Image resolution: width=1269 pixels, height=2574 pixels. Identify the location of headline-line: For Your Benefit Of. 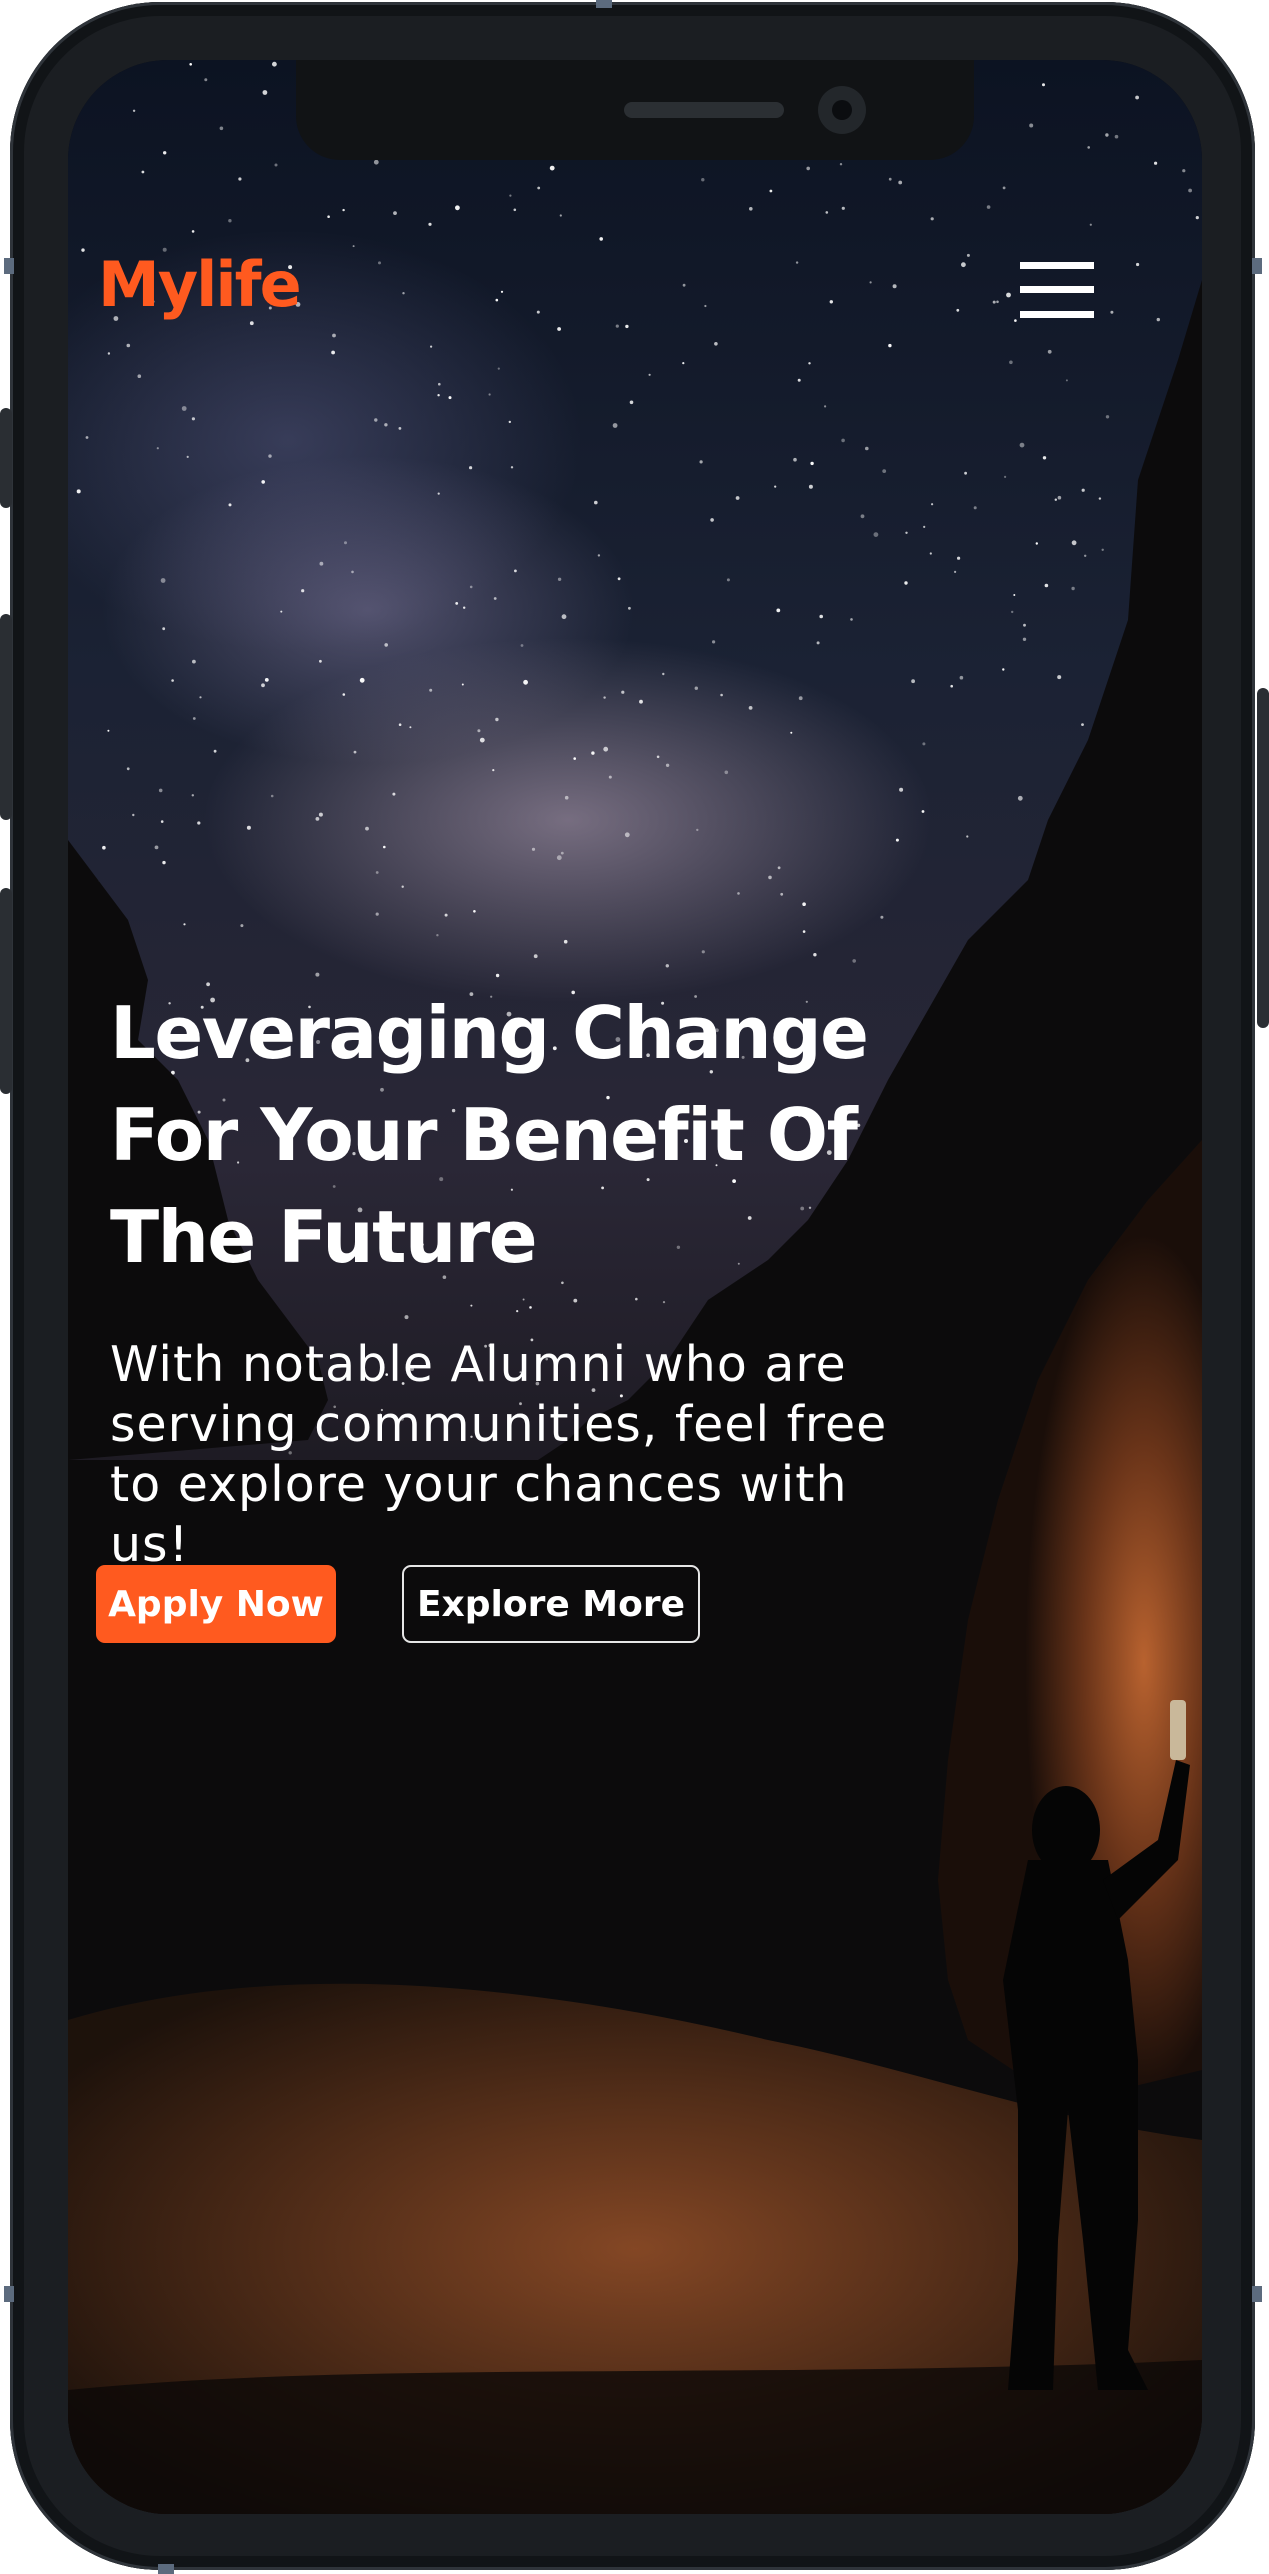
(484, 1135).